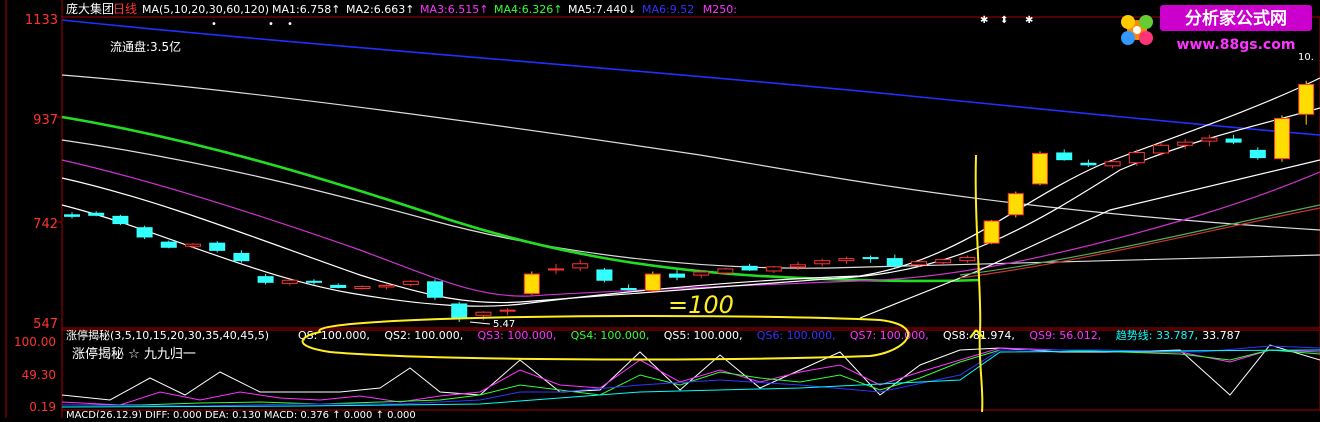 This screenshot has height=422, width=1320. Describe the element at coordinates (45, 120) in the screenshot. I see `price-tick-937: 937` at that location.